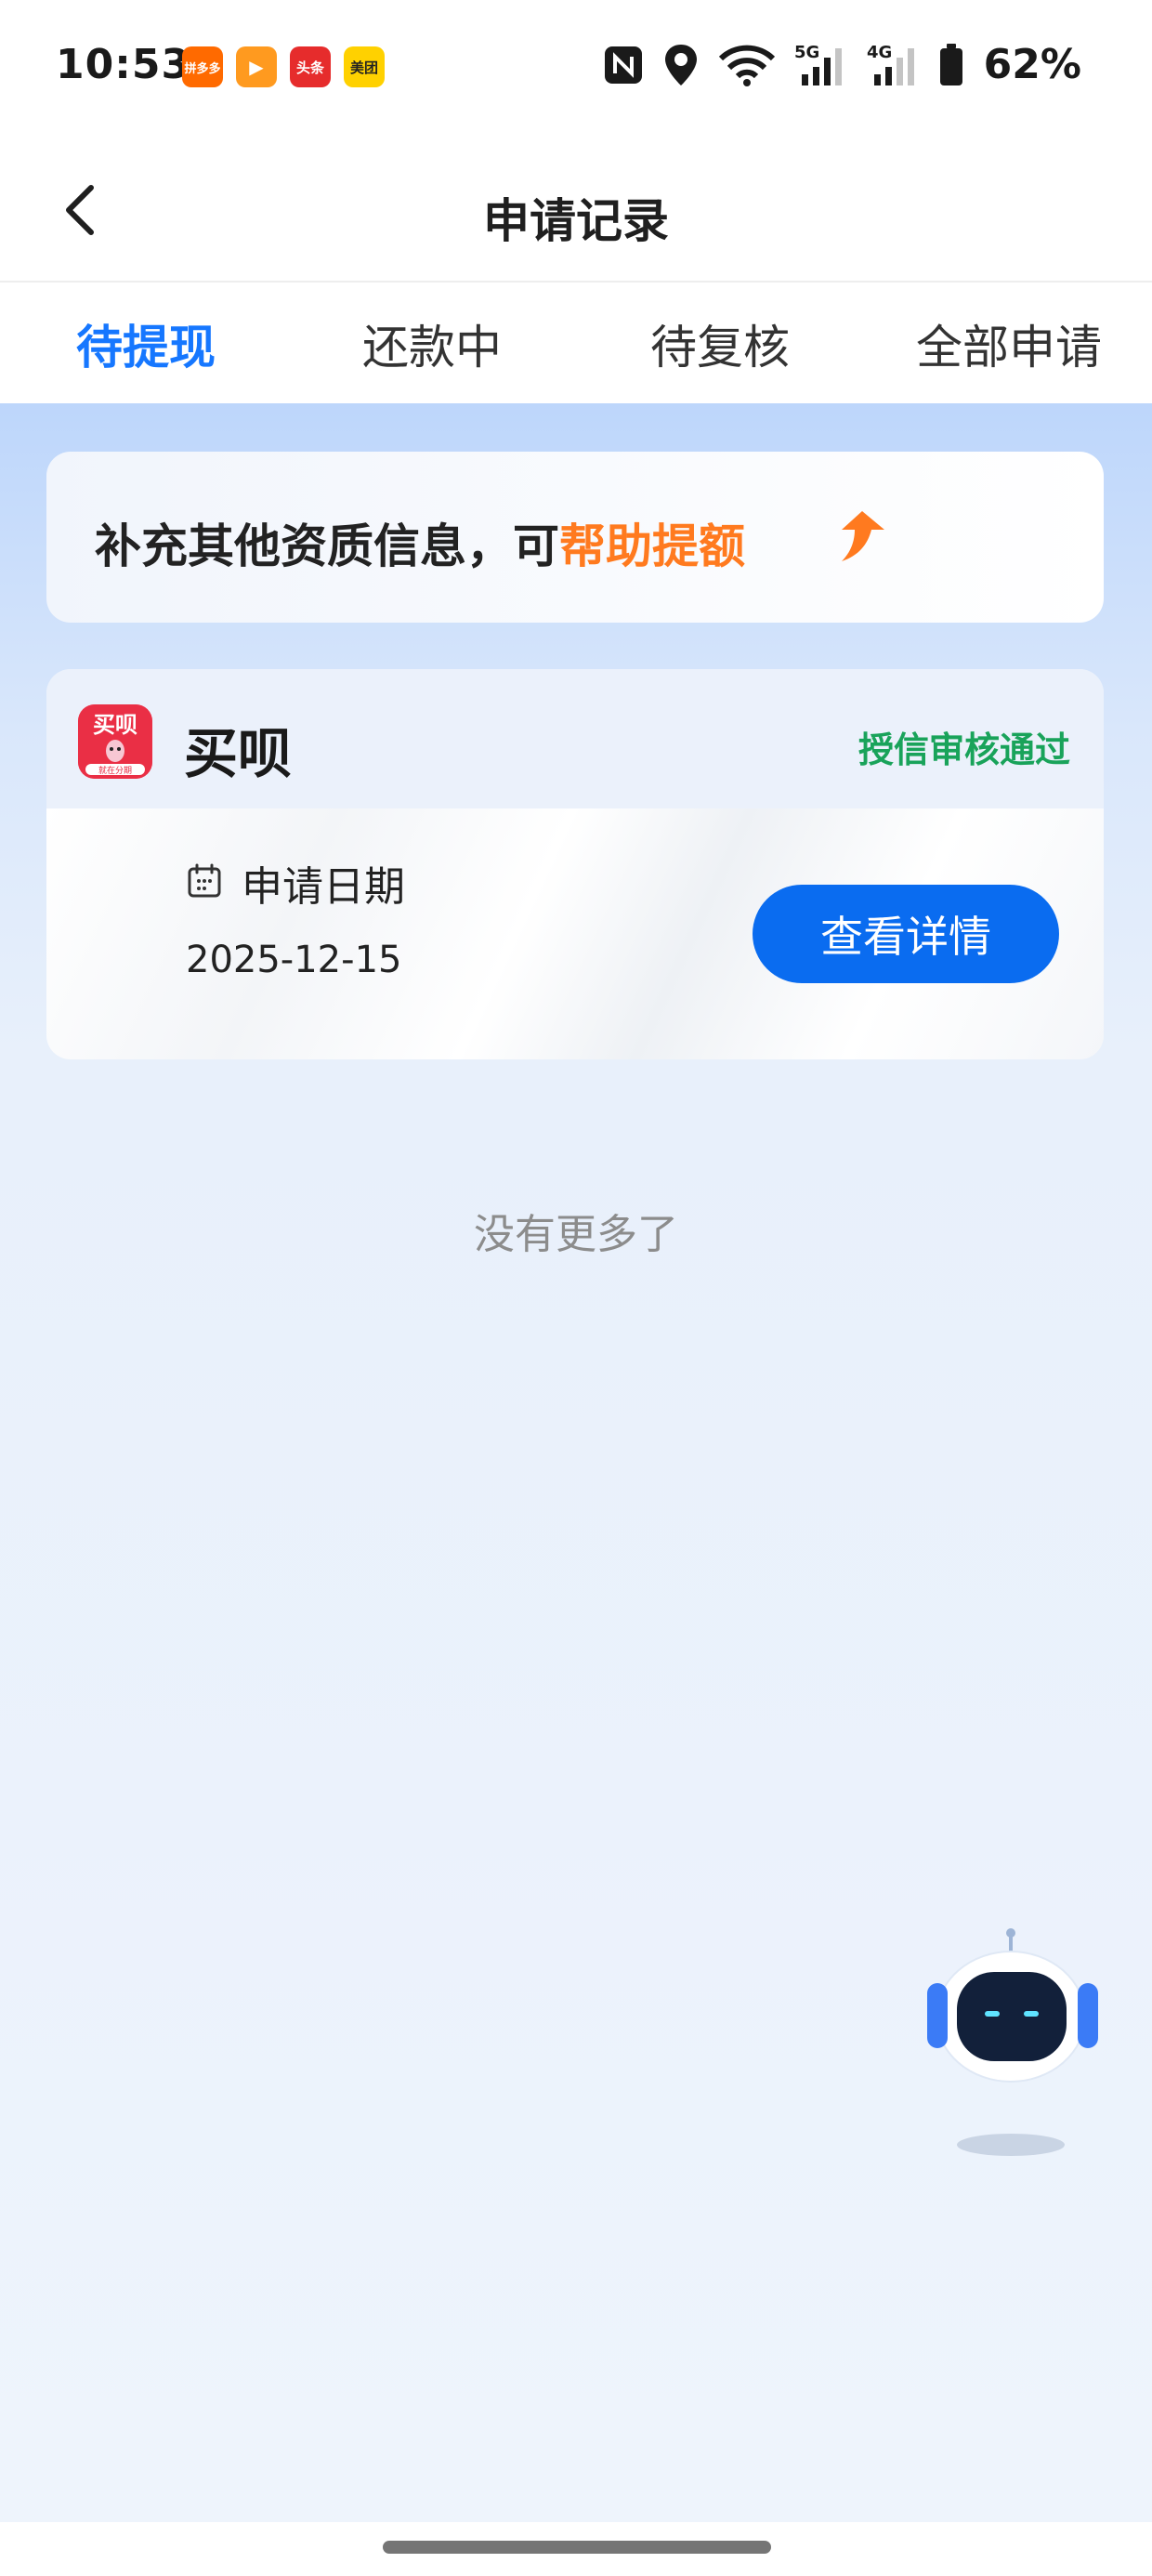  Describe the element at coordinates (115, 725) in the screenshot. I see `svg-text: 买呗` at that location.